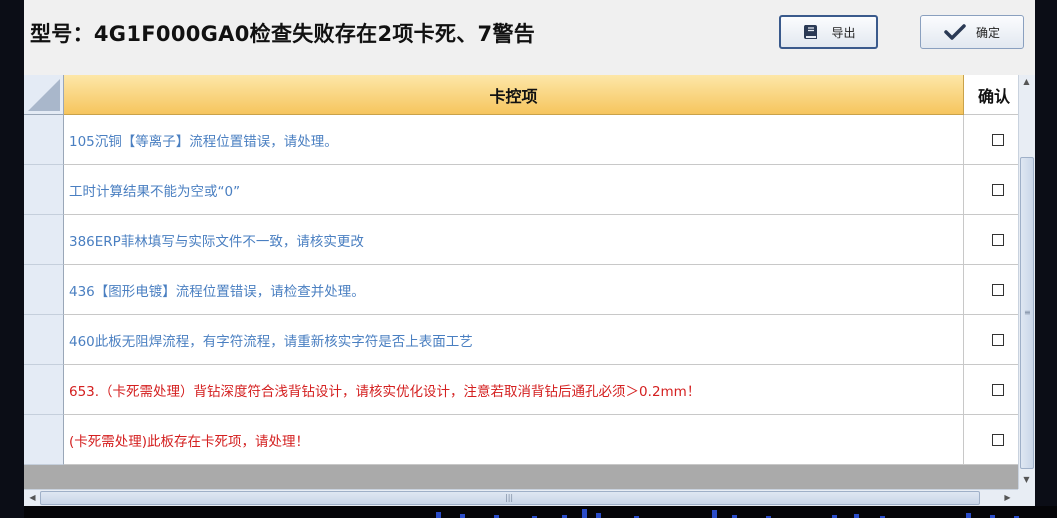  I want to click on column-header-control-item: 卡控项, so click(514, 95).